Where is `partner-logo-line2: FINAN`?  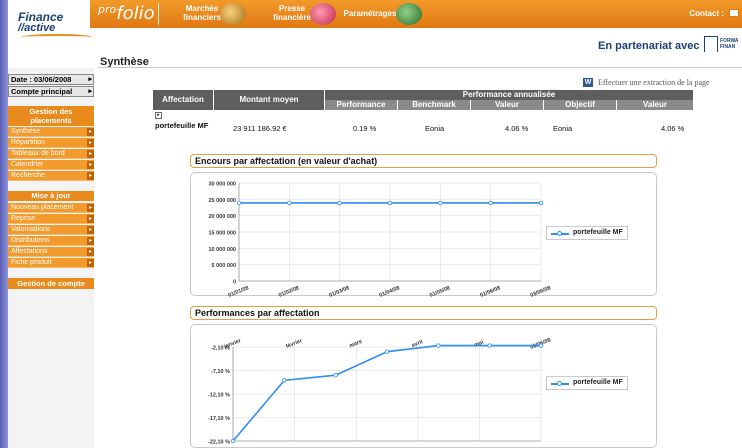 partner-logo-line2: FINAN is located at coordinates (728, 47).